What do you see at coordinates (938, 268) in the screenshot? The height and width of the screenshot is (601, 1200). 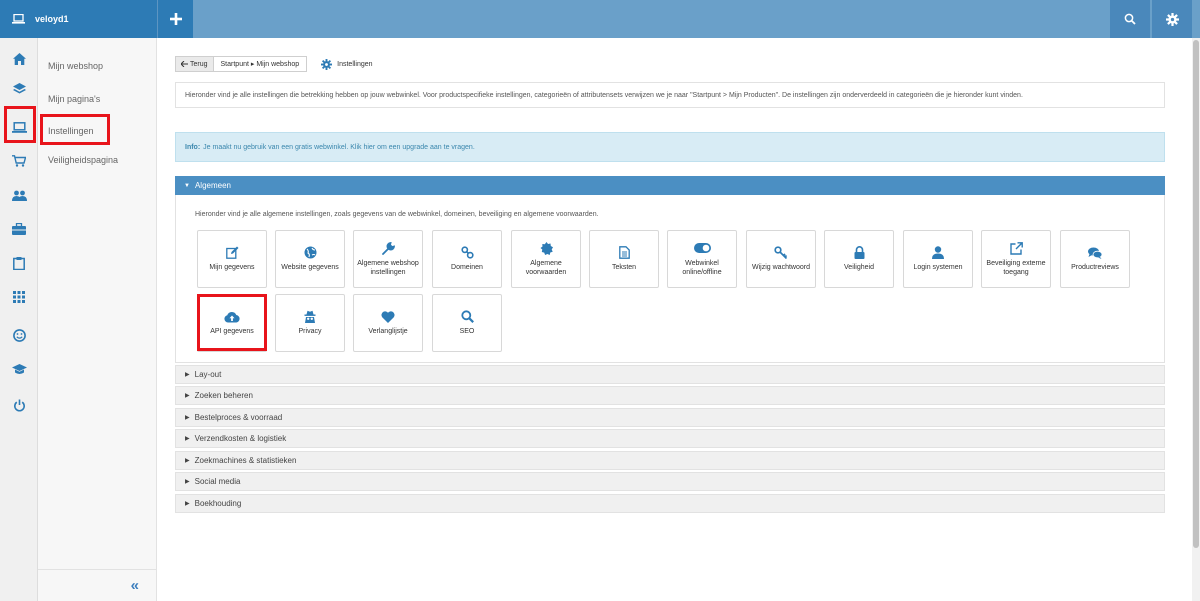 I see `tile-label: Login systemen` at bounding box center [938, 268].